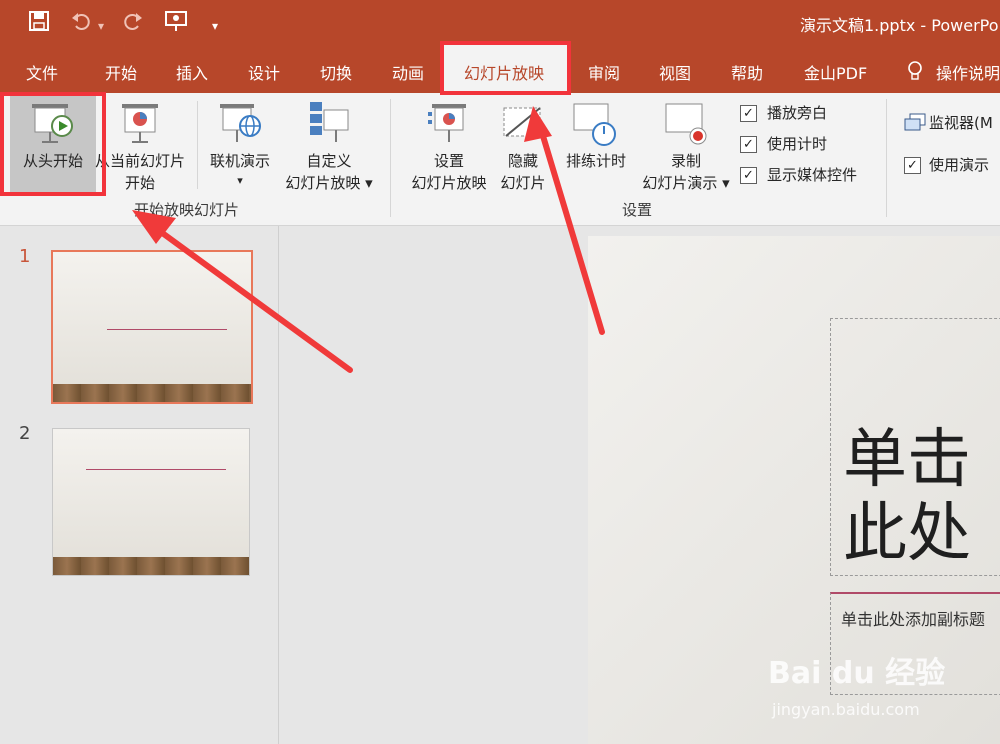 The image size is (1000, 744). Describe the element at coordinates (857, 673) in the screenshot. I see `watermark-logo: Bai du 经验` at that location.